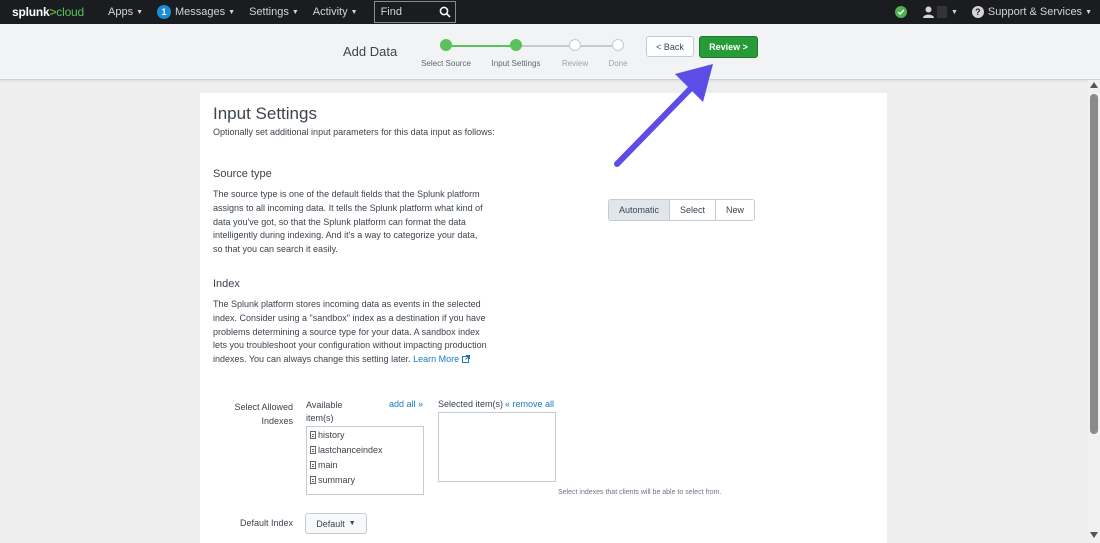  Describe the element at coordinates (436, 359) in the screenshot. I see `learn-more-label: Learn More` at that location.